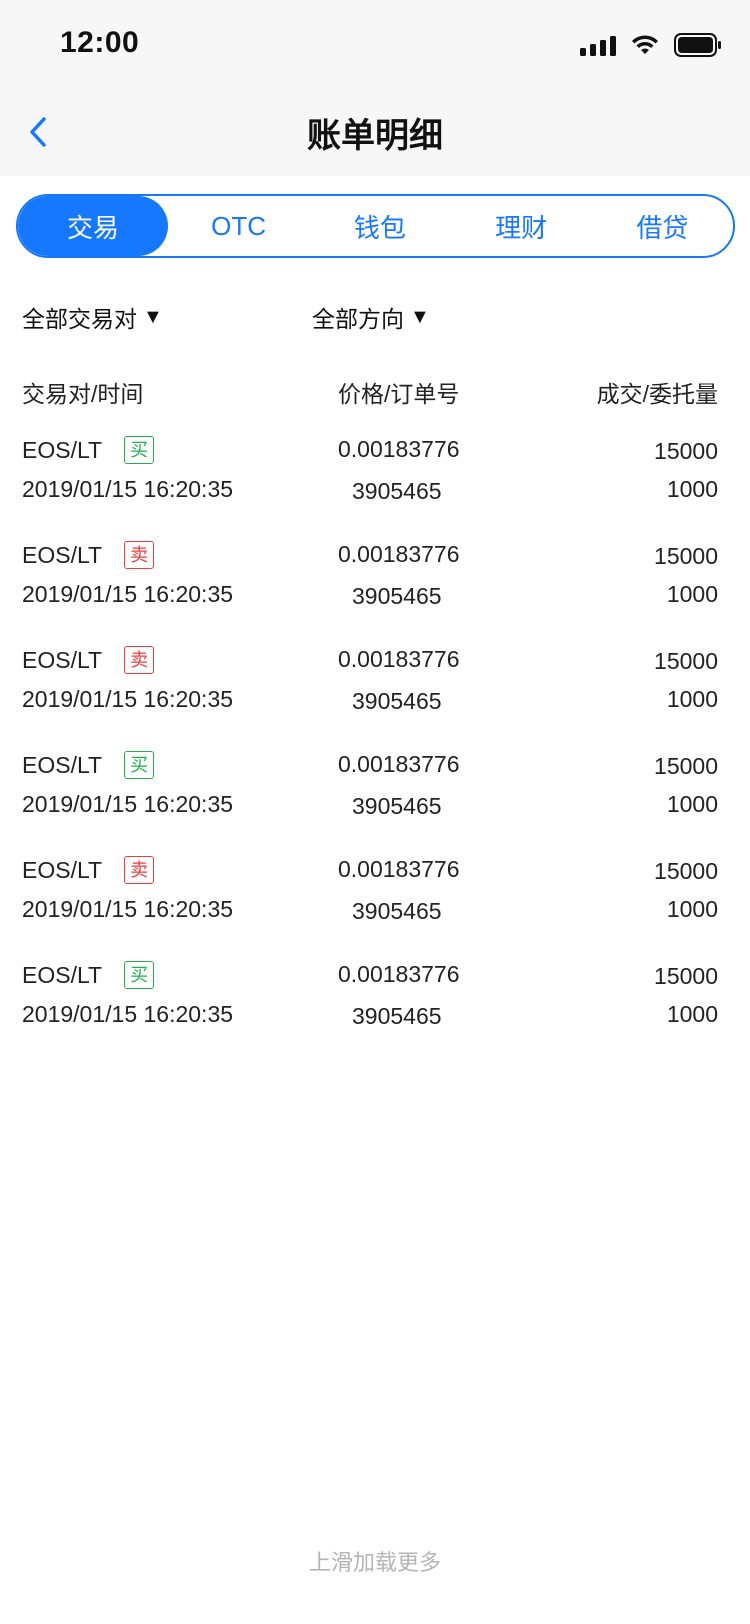  I want to click on tab-trade: 交易, so click(93, 226).